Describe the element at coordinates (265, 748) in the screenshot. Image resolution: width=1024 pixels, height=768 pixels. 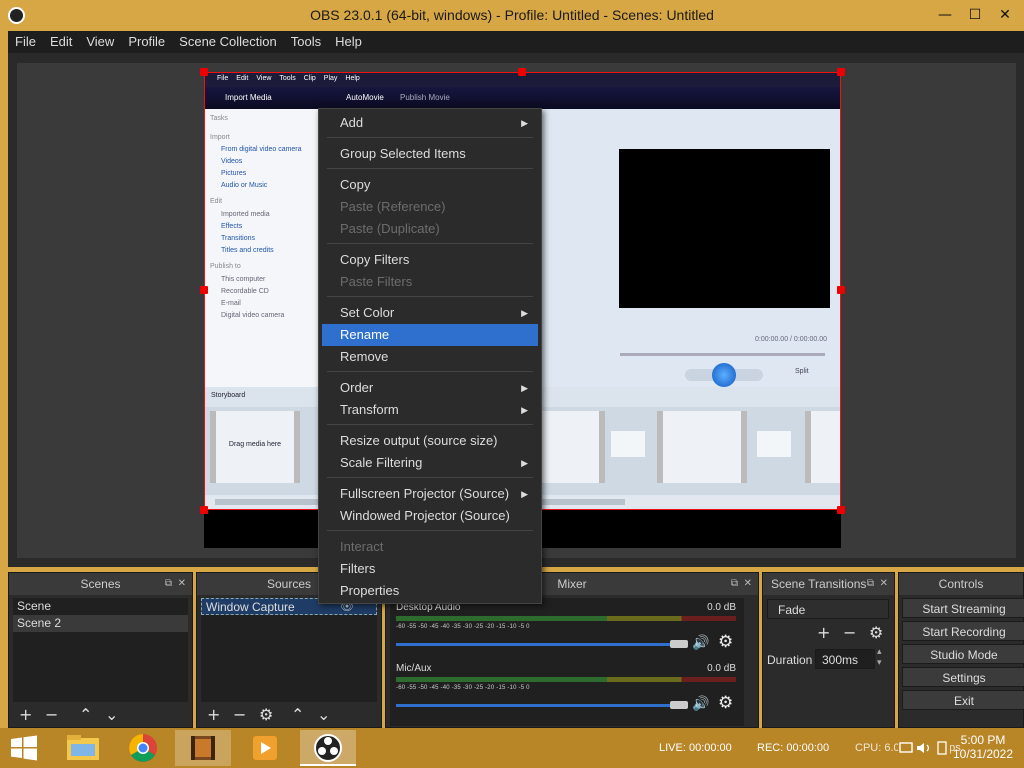
I see `media-player-icon` at that location.